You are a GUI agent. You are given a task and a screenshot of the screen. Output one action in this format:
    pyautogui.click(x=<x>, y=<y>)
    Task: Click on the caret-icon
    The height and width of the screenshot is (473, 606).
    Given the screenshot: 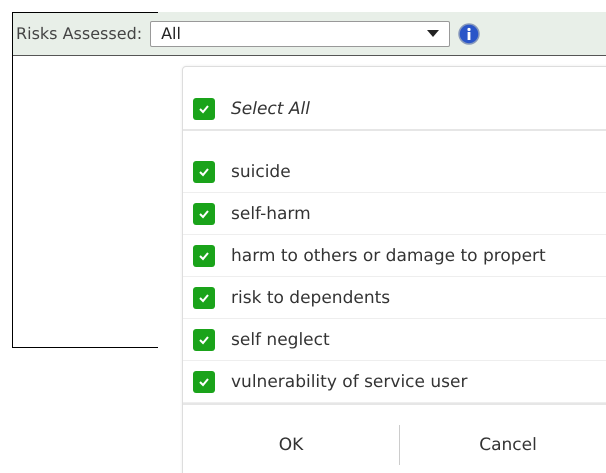 What is the action you would take?
    pyautogui.click(x=433, y=33)
    